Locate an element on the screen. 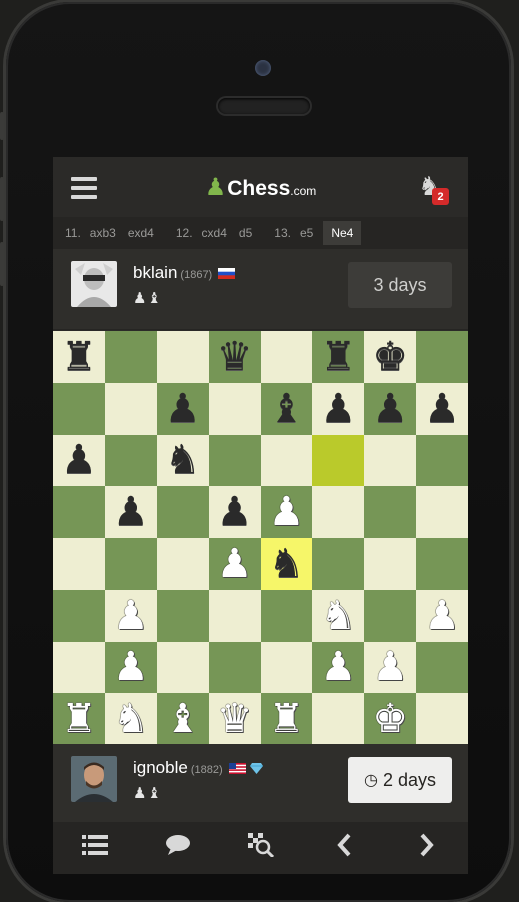  square-a3 is located at coordinates (79, 615).